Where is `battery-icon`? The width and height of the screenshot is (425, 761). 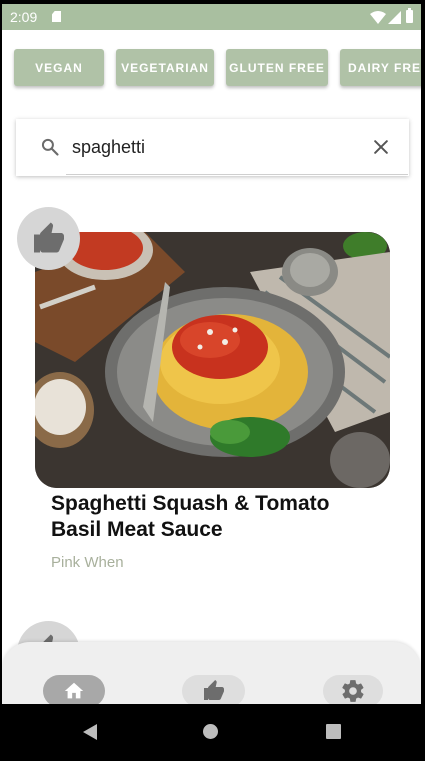
battery-icon is located at coordinates (409, 15).